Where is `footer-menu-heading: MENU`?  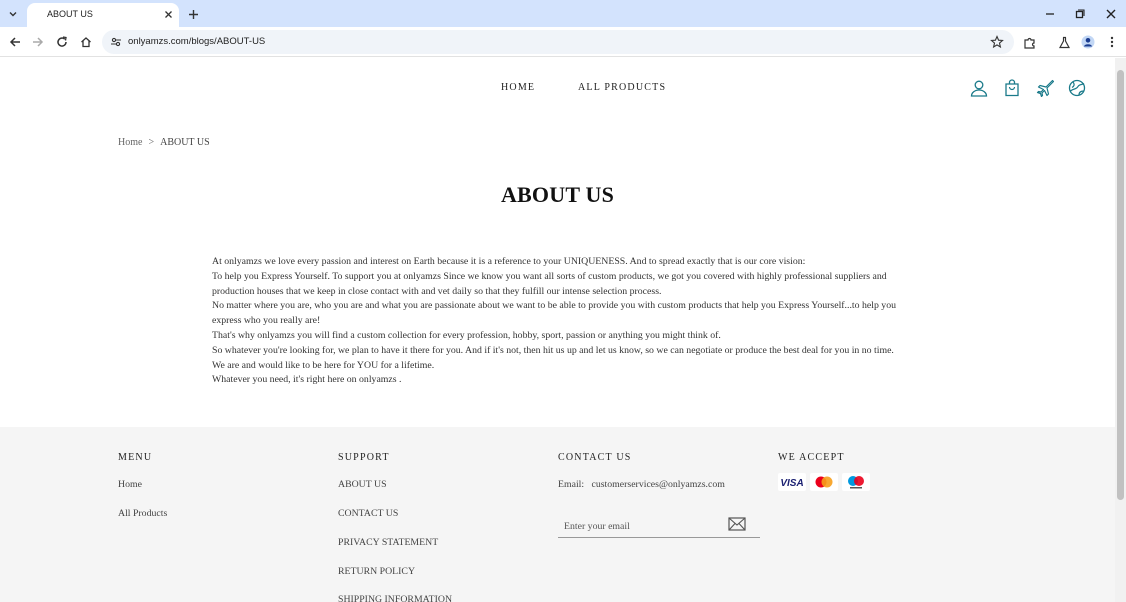 footer-menu-heading: MENU is located at coordinates (135, 457).